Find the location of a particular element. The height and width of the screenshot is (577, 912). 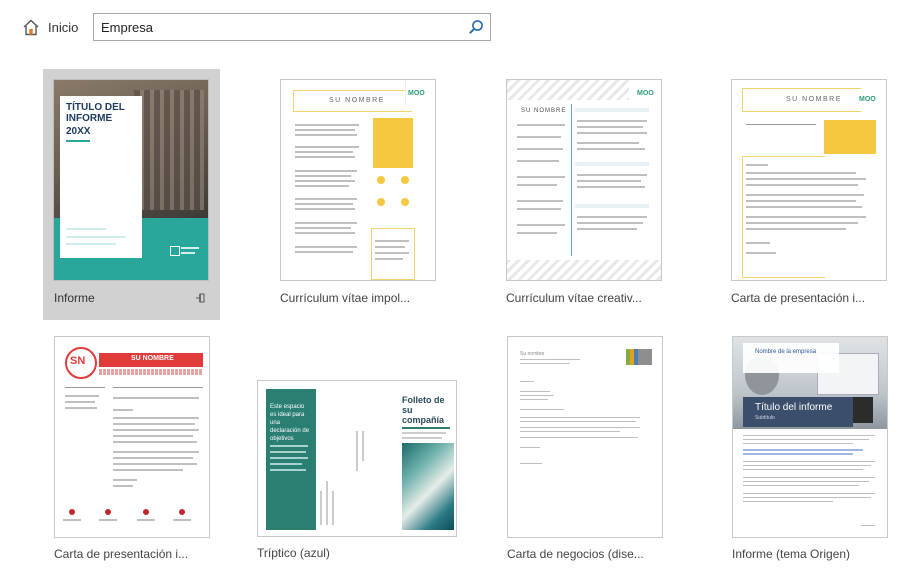

top-bar: Inicio is located at coordinates (456, 30).